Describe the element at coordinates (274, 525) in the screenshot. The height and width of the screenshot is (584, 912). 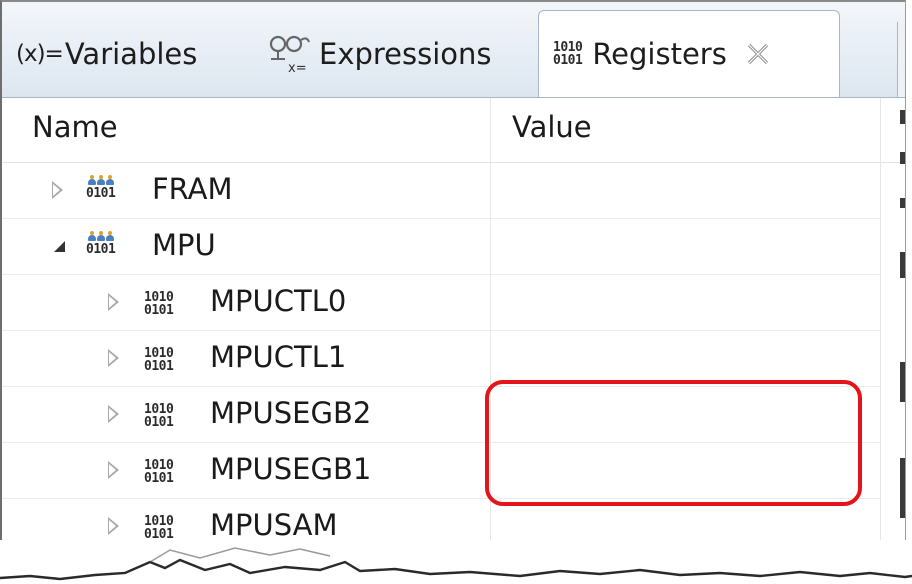
I see `row-label: MPUSAM` at that location.